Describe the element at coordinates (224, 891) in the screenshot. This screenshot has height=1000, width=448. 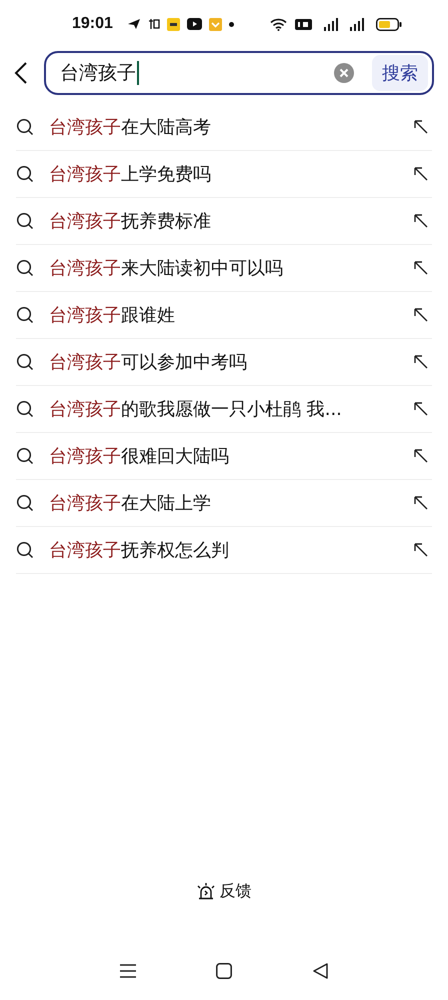
I see `feedback-button: 反馈` at that location.